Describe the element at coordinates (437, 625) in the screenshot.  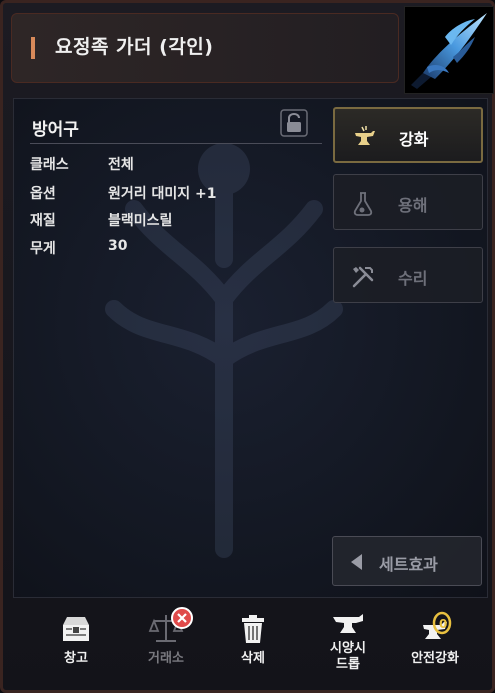
I see `safe-enchant-icon: 0` at that location.